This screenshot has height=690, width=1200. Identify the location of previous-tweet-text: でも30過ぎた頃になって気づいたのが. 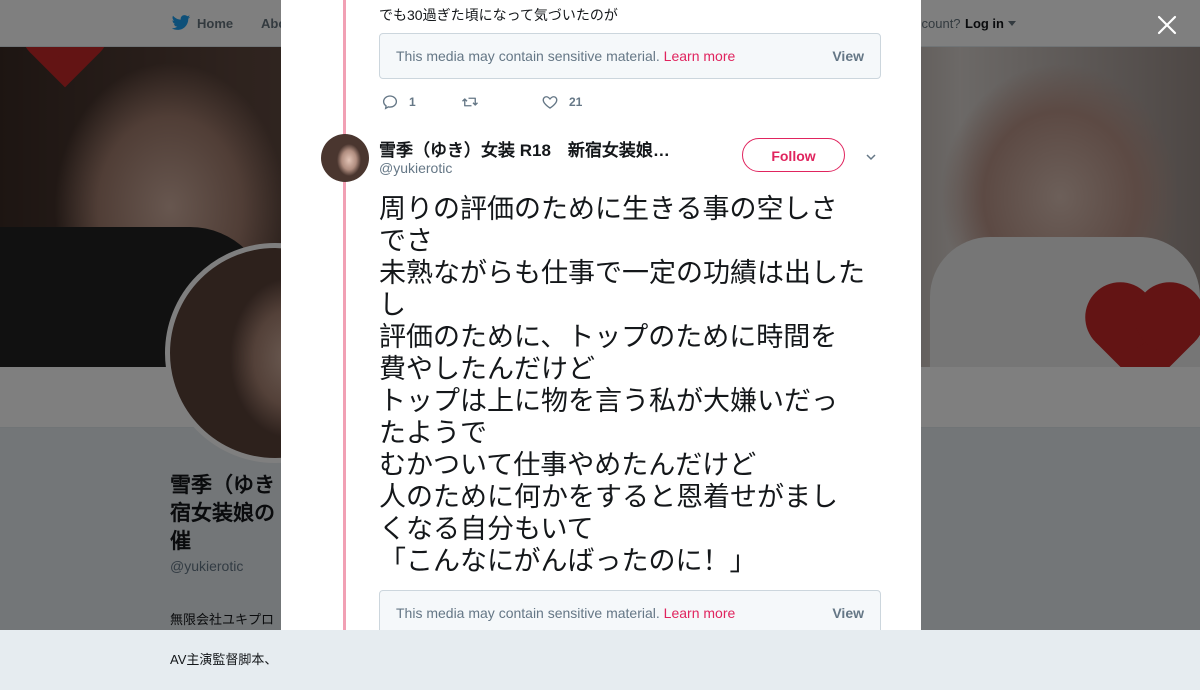
(498, 15).